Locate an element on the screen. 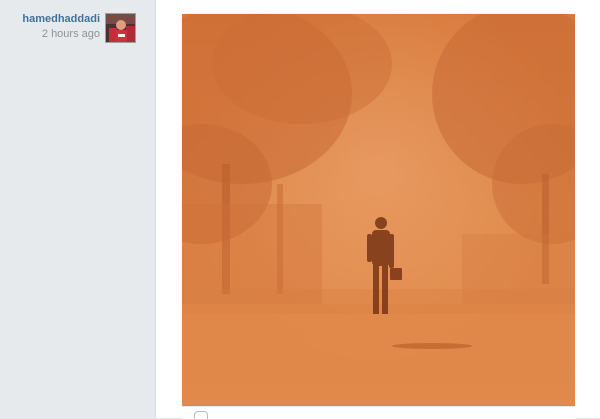 The width and height of the screenshot is (600, 419). post-actions is located at coordinates (378, 412).